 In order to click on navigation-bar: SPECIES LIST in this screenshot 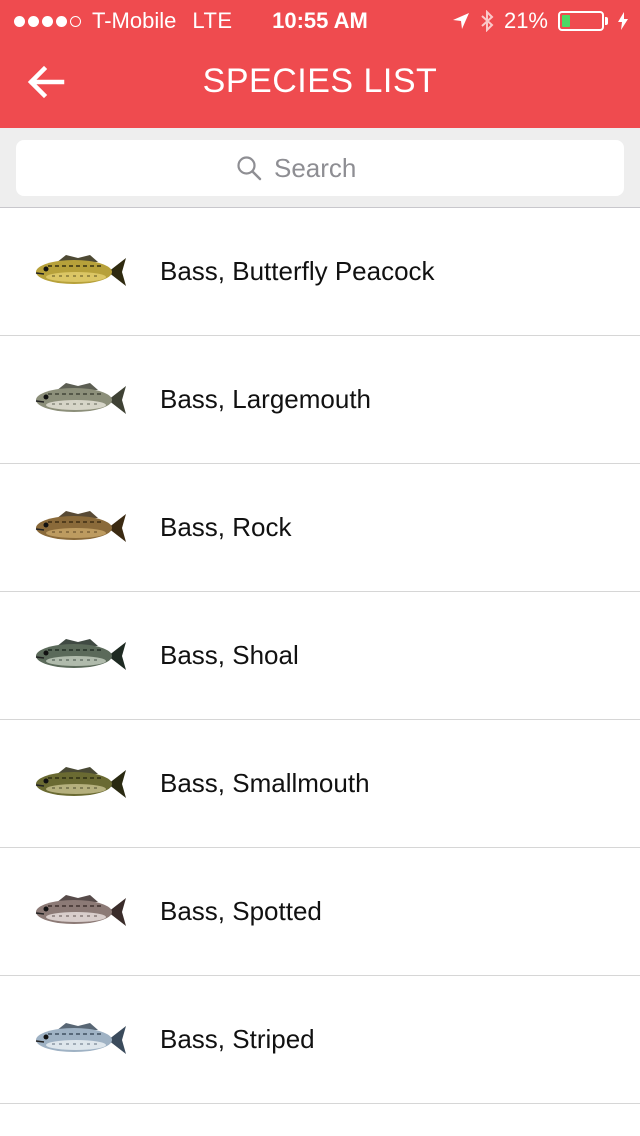, I will do `click(320, 84)`.